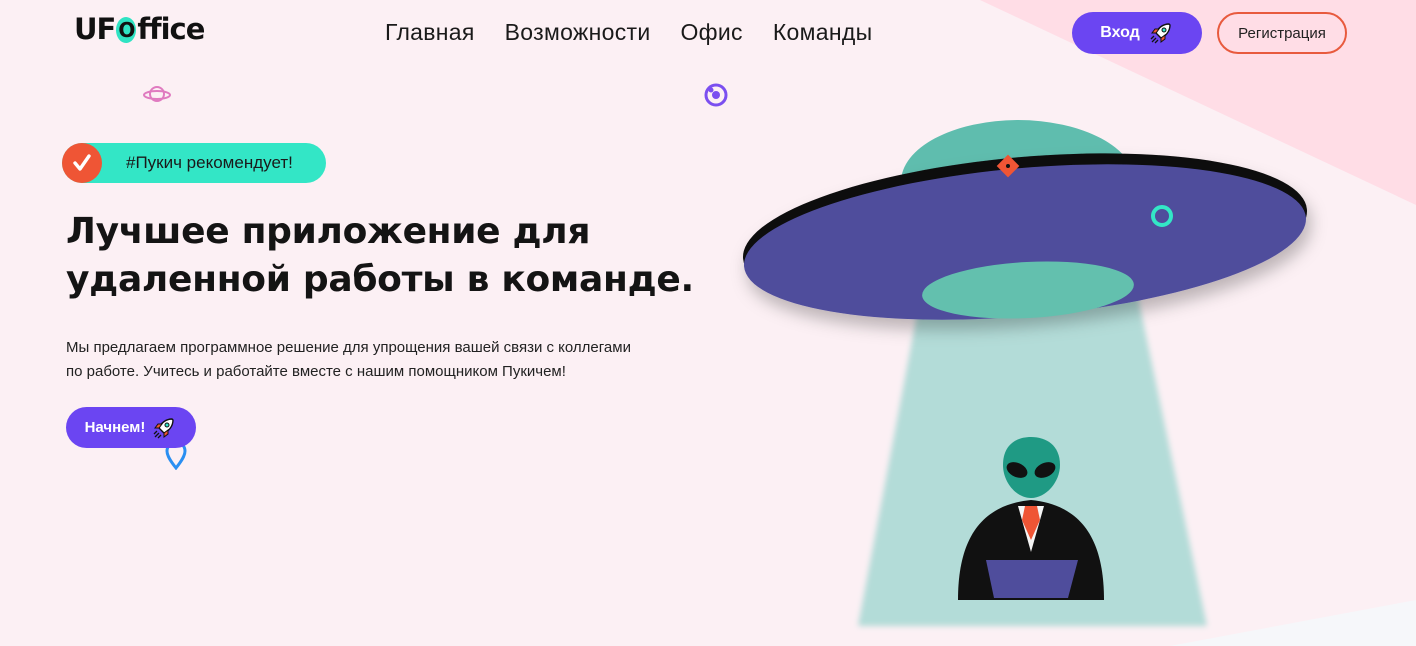 This screenshot has height=646, width=1416. Describe the element at coordinates (711, 32) in the screenshot. I see `nav-item-office: Офис` at that location.